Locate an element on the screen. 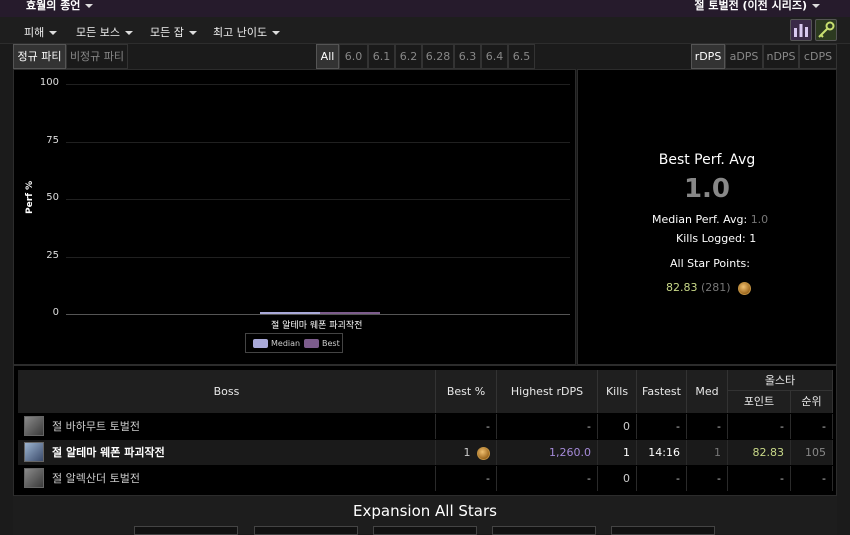 This screenshot has width=850, height=535. boss-name: 절 알테마 웨폰 파괴작전 is located at coordinates (244, 452).